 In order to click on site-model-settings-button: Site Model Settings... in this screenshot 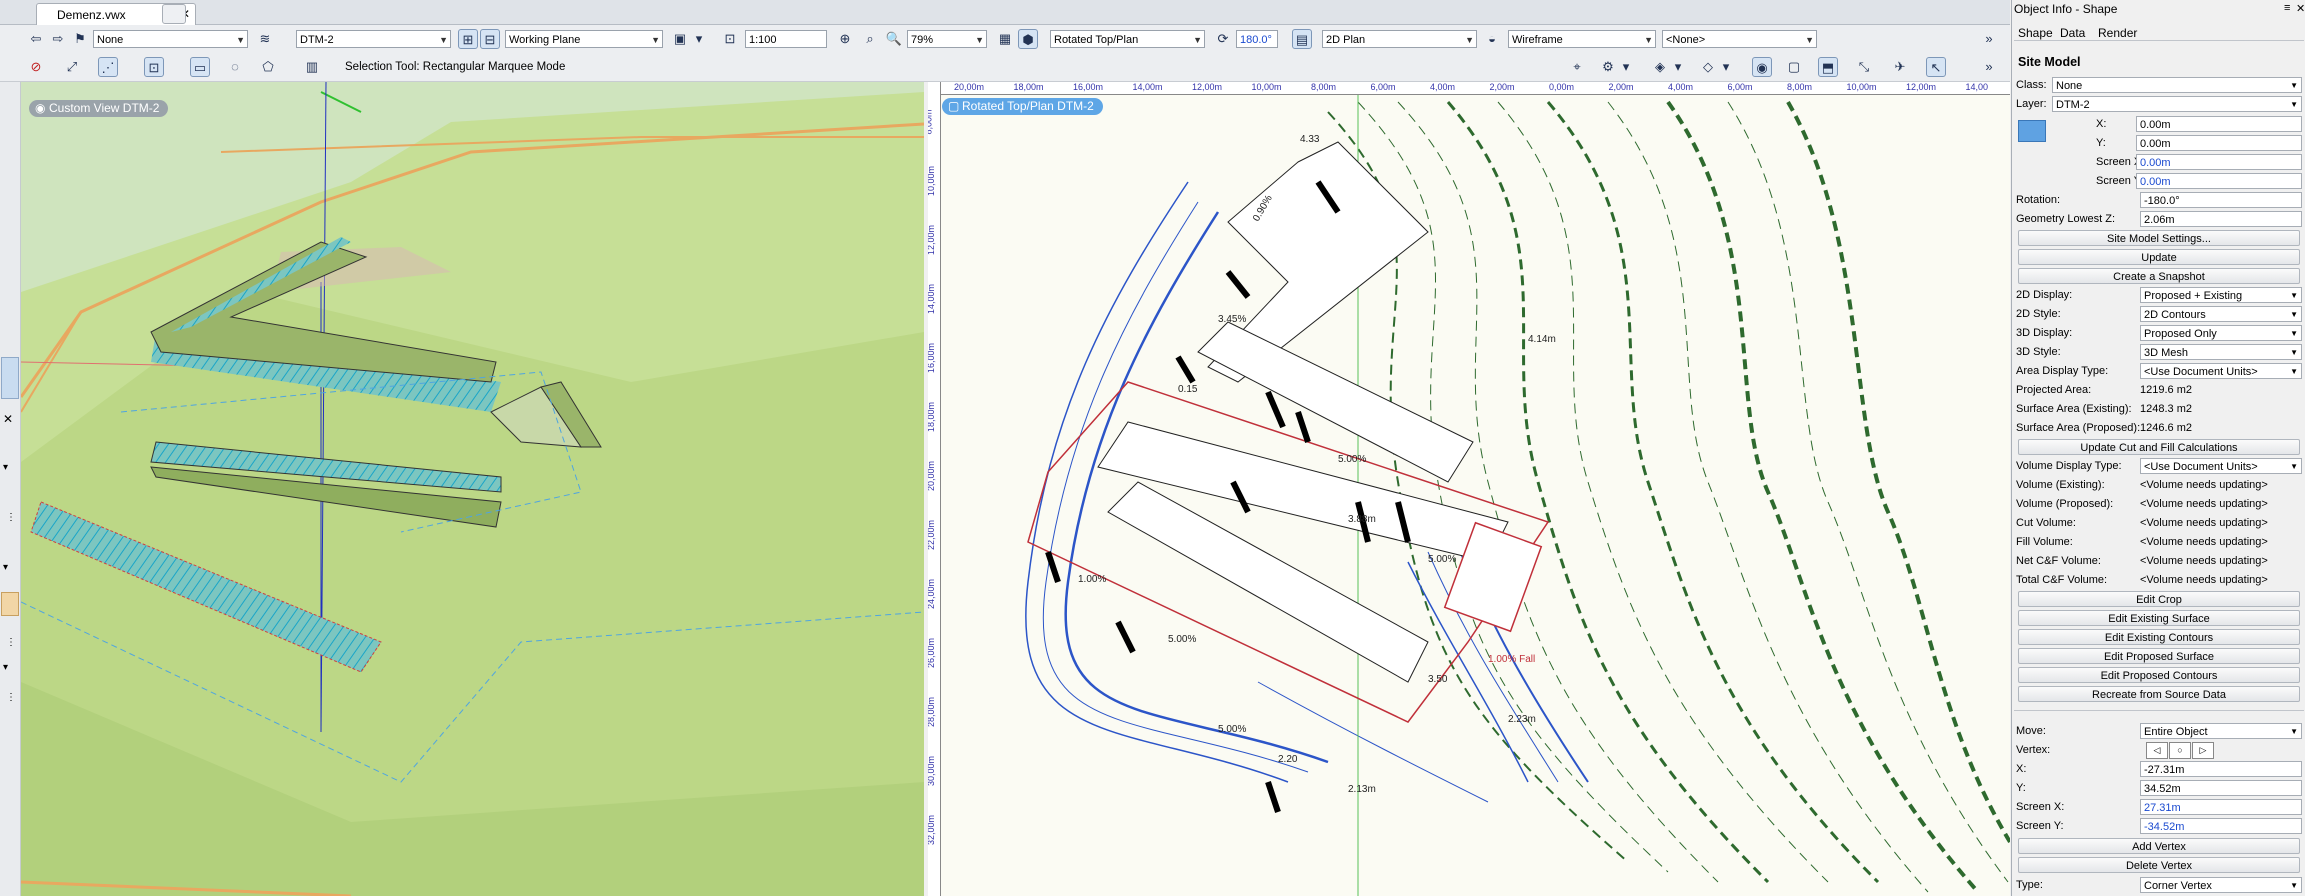, I will do `click(2159, 238)`.